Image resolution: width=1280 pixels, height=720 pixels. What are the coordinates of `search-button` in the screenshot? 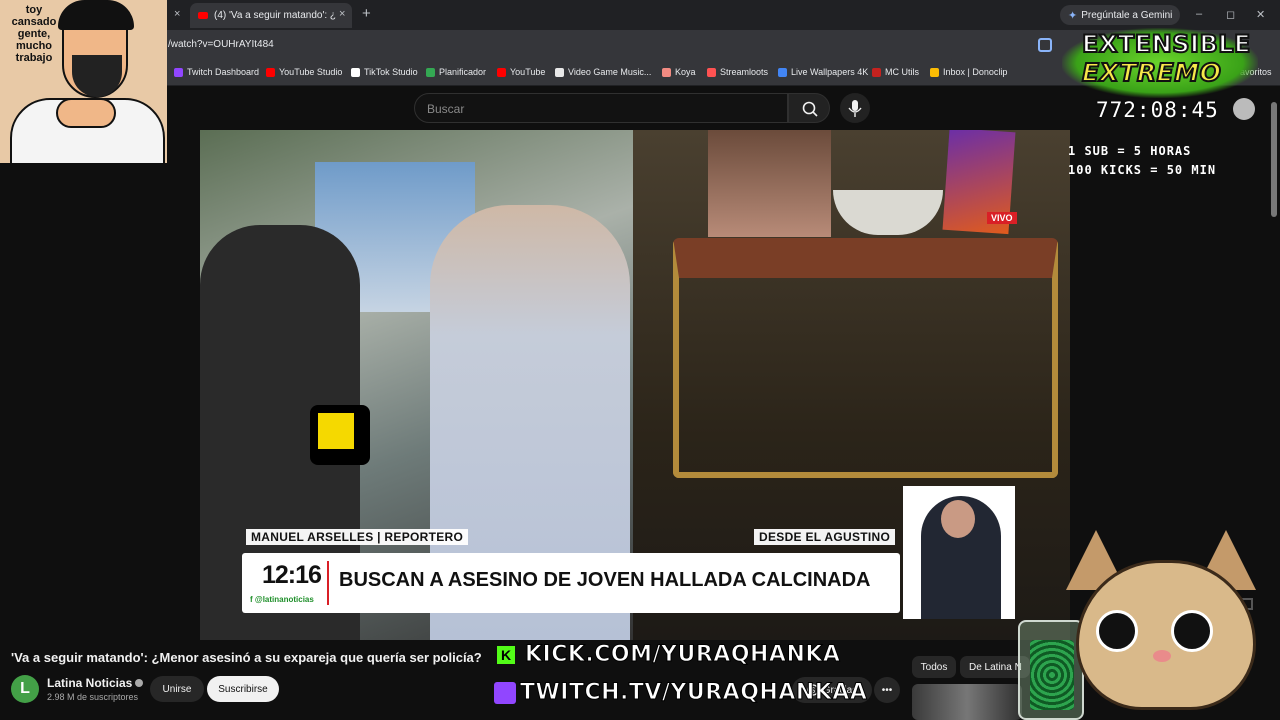 It's located at (809, 108).